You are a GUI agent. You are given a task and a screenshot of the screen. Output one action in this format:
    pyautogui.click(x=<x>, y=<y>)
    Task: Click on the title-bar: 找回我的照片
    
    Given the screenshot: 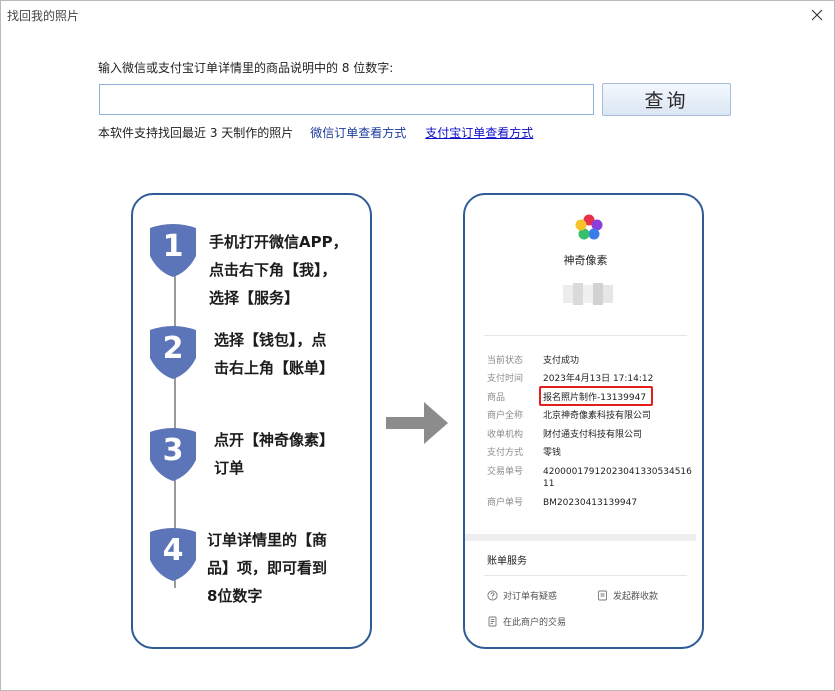 What is the action you would take?
    pyautogui.click(x=417, y=15)
    